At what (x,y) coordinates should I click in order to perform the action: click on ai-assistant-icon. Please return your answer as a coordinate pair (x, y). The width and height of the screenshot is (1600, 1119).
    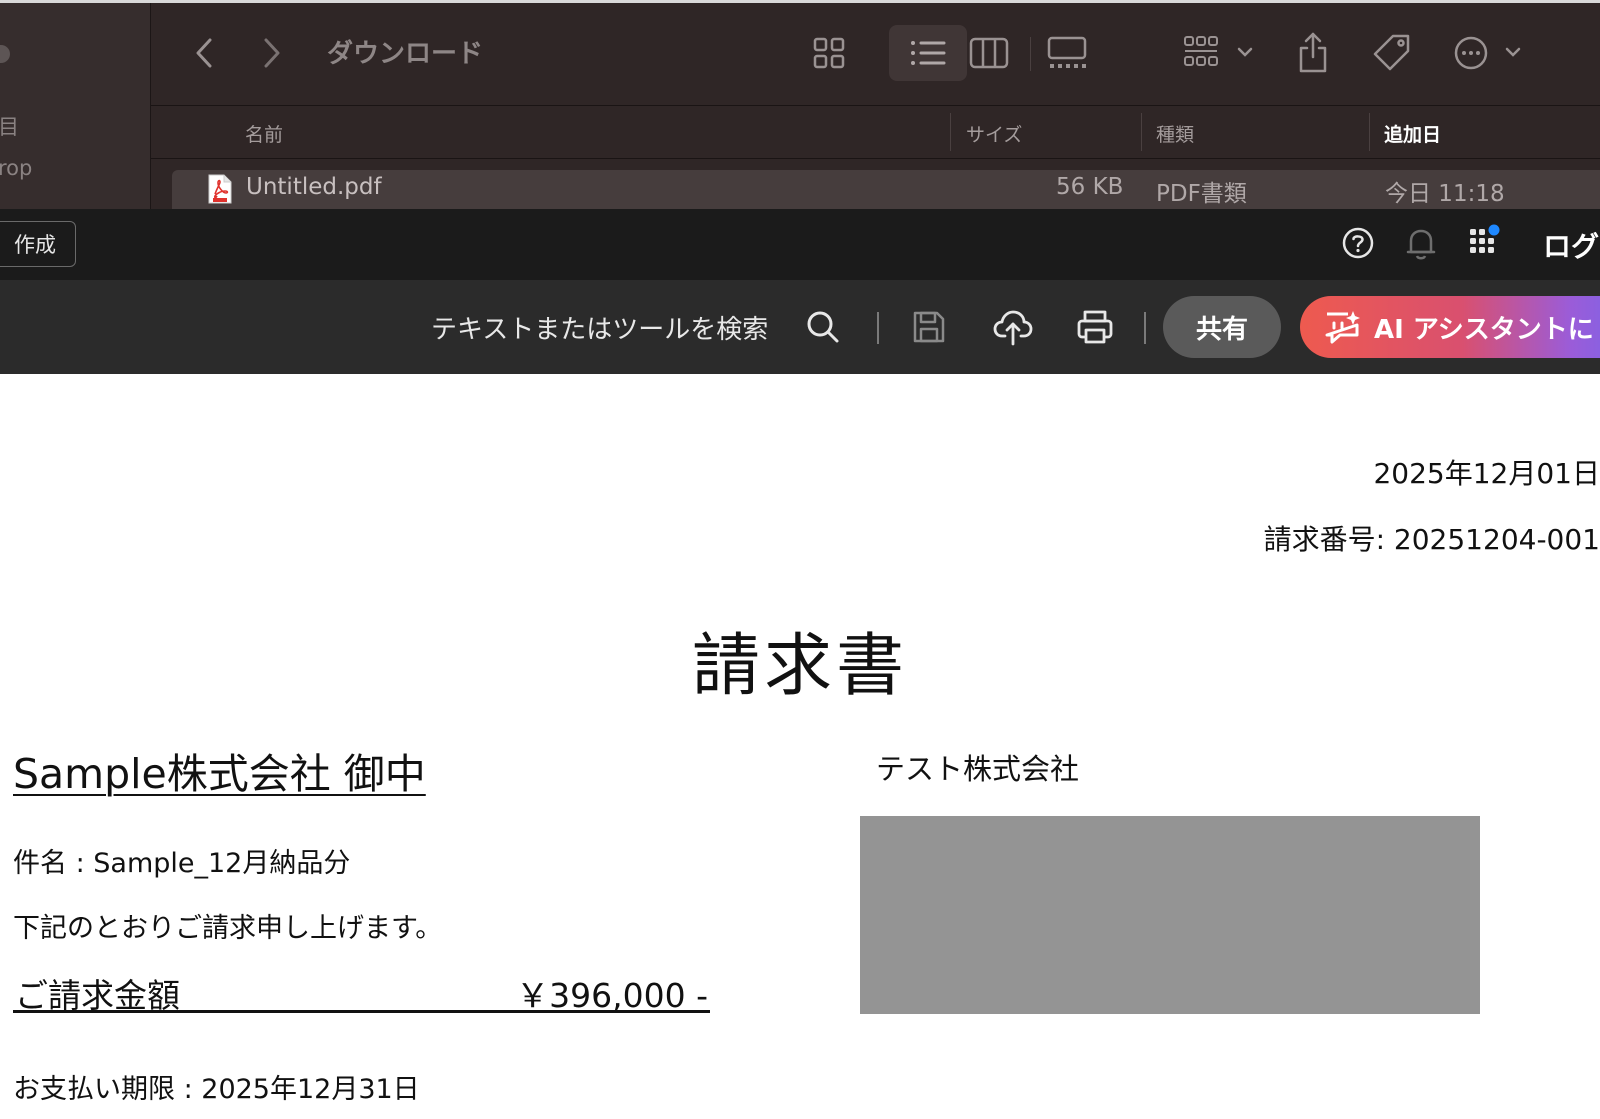
    Looking at the image, I should click on (1343, 327).